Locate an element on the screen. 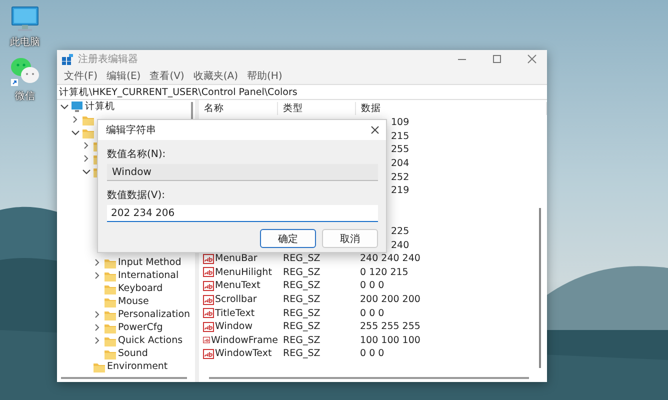 This screenshot has width=668, height=400. value-data: 100 100 100 is located at coordinates (389, 340).